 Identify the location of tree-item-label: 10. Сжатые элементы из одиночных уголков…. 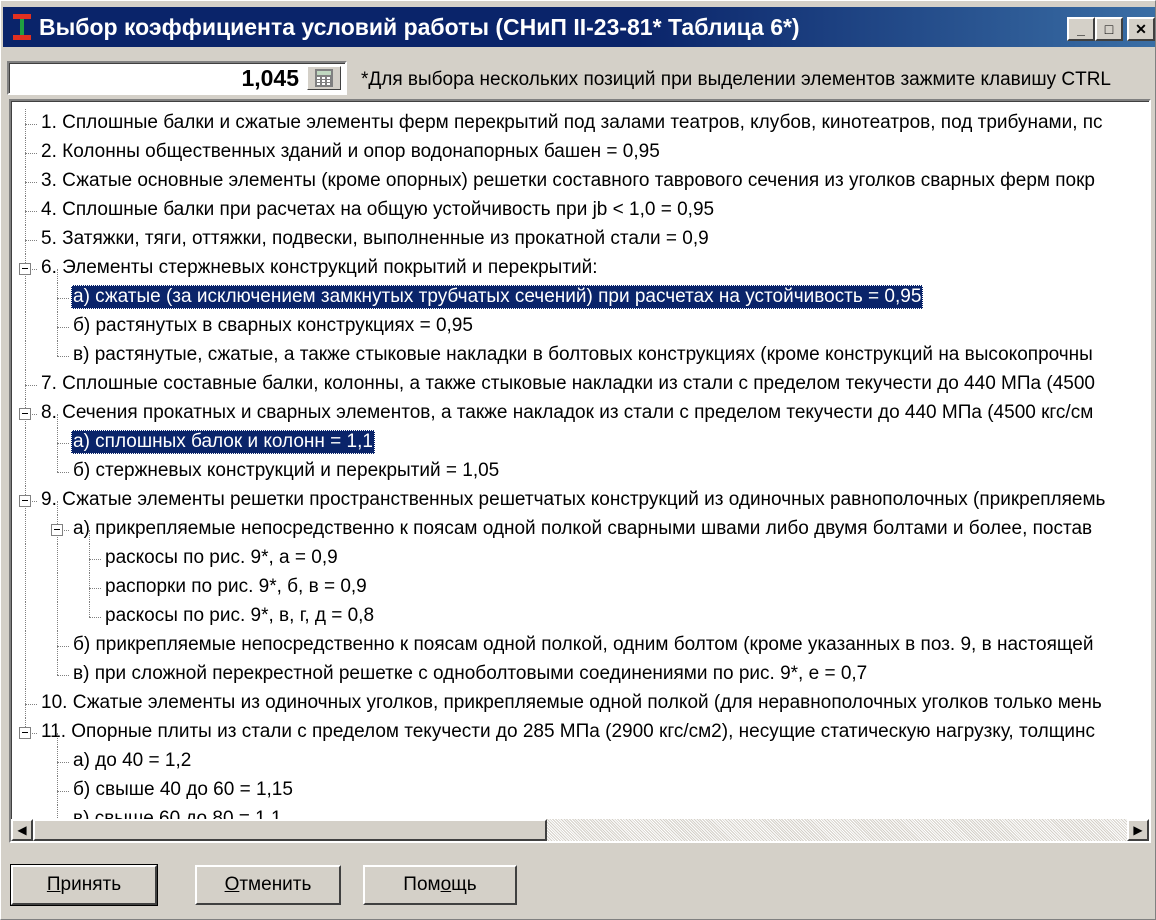
(571, 702).